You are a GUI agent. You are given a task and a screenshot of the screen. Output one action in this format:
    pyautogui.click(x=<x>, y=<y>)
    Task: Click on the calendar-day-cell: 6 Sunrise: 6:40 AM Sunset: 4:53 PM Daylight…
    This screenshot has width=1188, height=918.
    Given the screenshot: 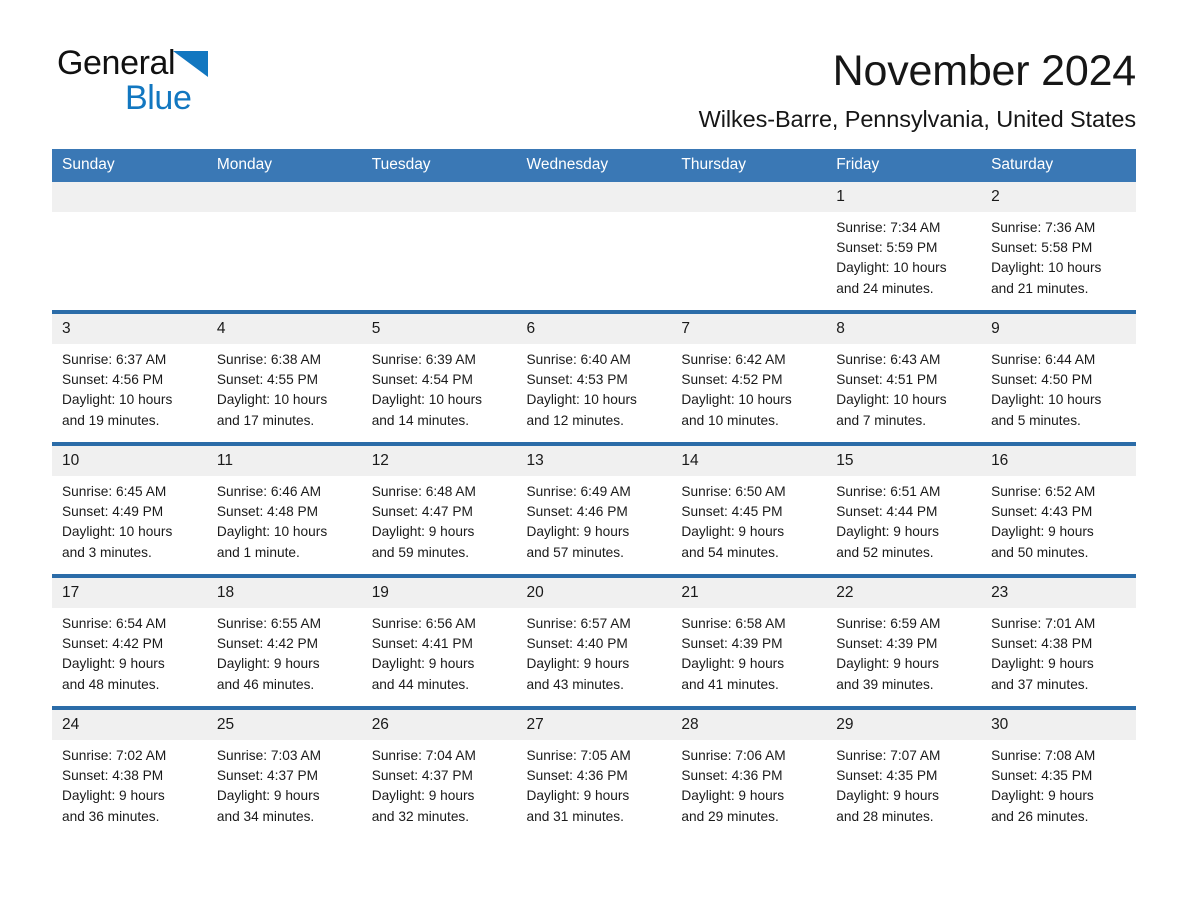 What is the action you would take?
    pyautogui.click(x=594, y=378)
    